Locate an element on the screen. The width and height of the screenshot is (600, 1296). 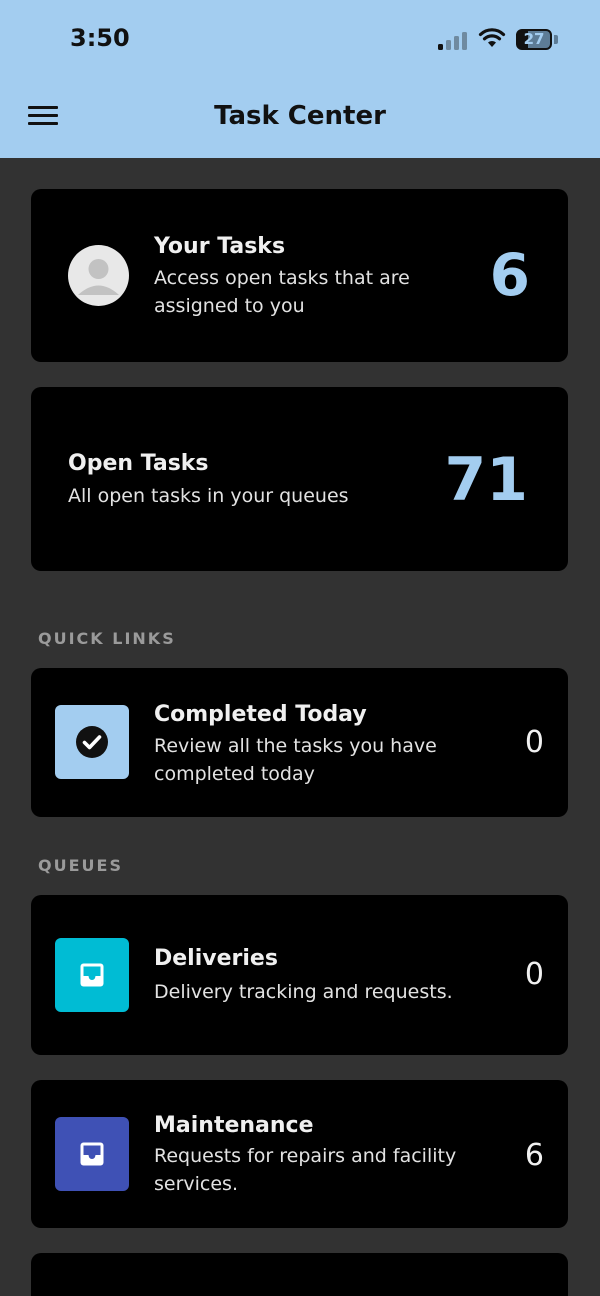
cellular-signal-icon is located at coordinates (453, 40).